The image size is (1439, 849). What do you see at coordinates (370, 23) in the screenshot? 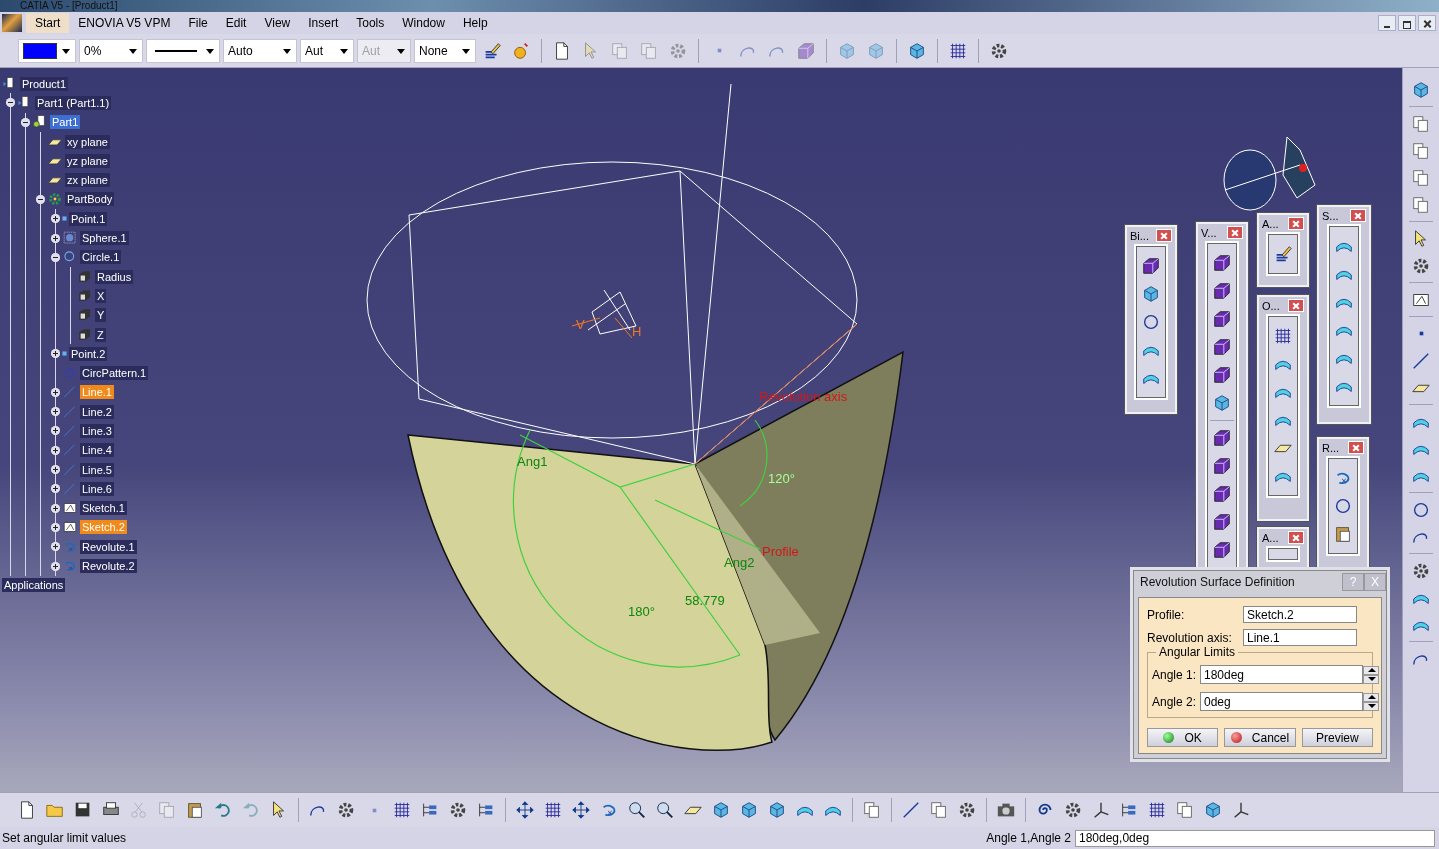
I see `menu-item: Tools` at bounding box center [370, 23].